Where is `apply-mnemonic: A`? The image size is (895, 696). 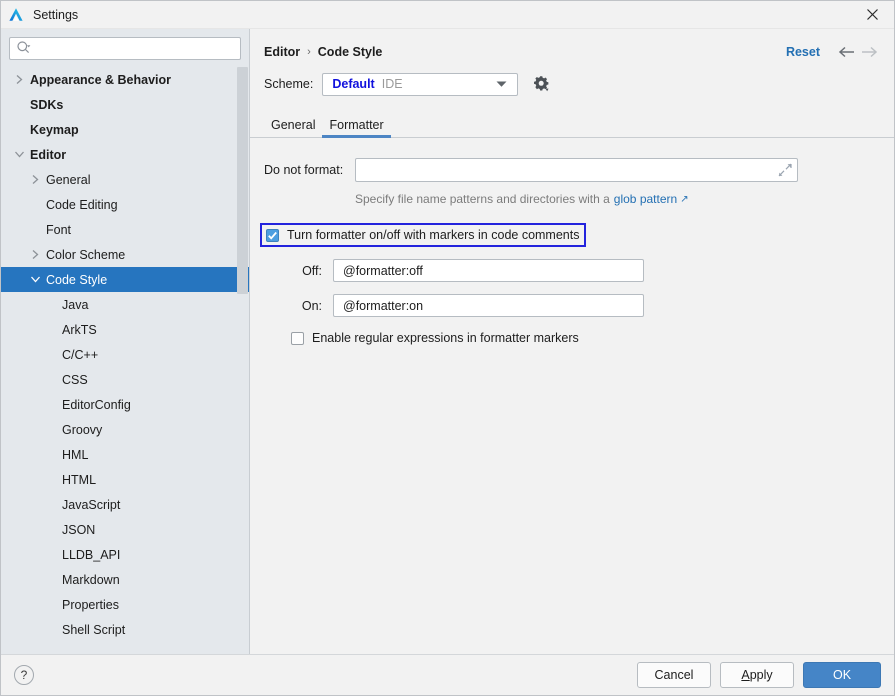 apply-mnemonic: A is located at coordinates (745, 675).